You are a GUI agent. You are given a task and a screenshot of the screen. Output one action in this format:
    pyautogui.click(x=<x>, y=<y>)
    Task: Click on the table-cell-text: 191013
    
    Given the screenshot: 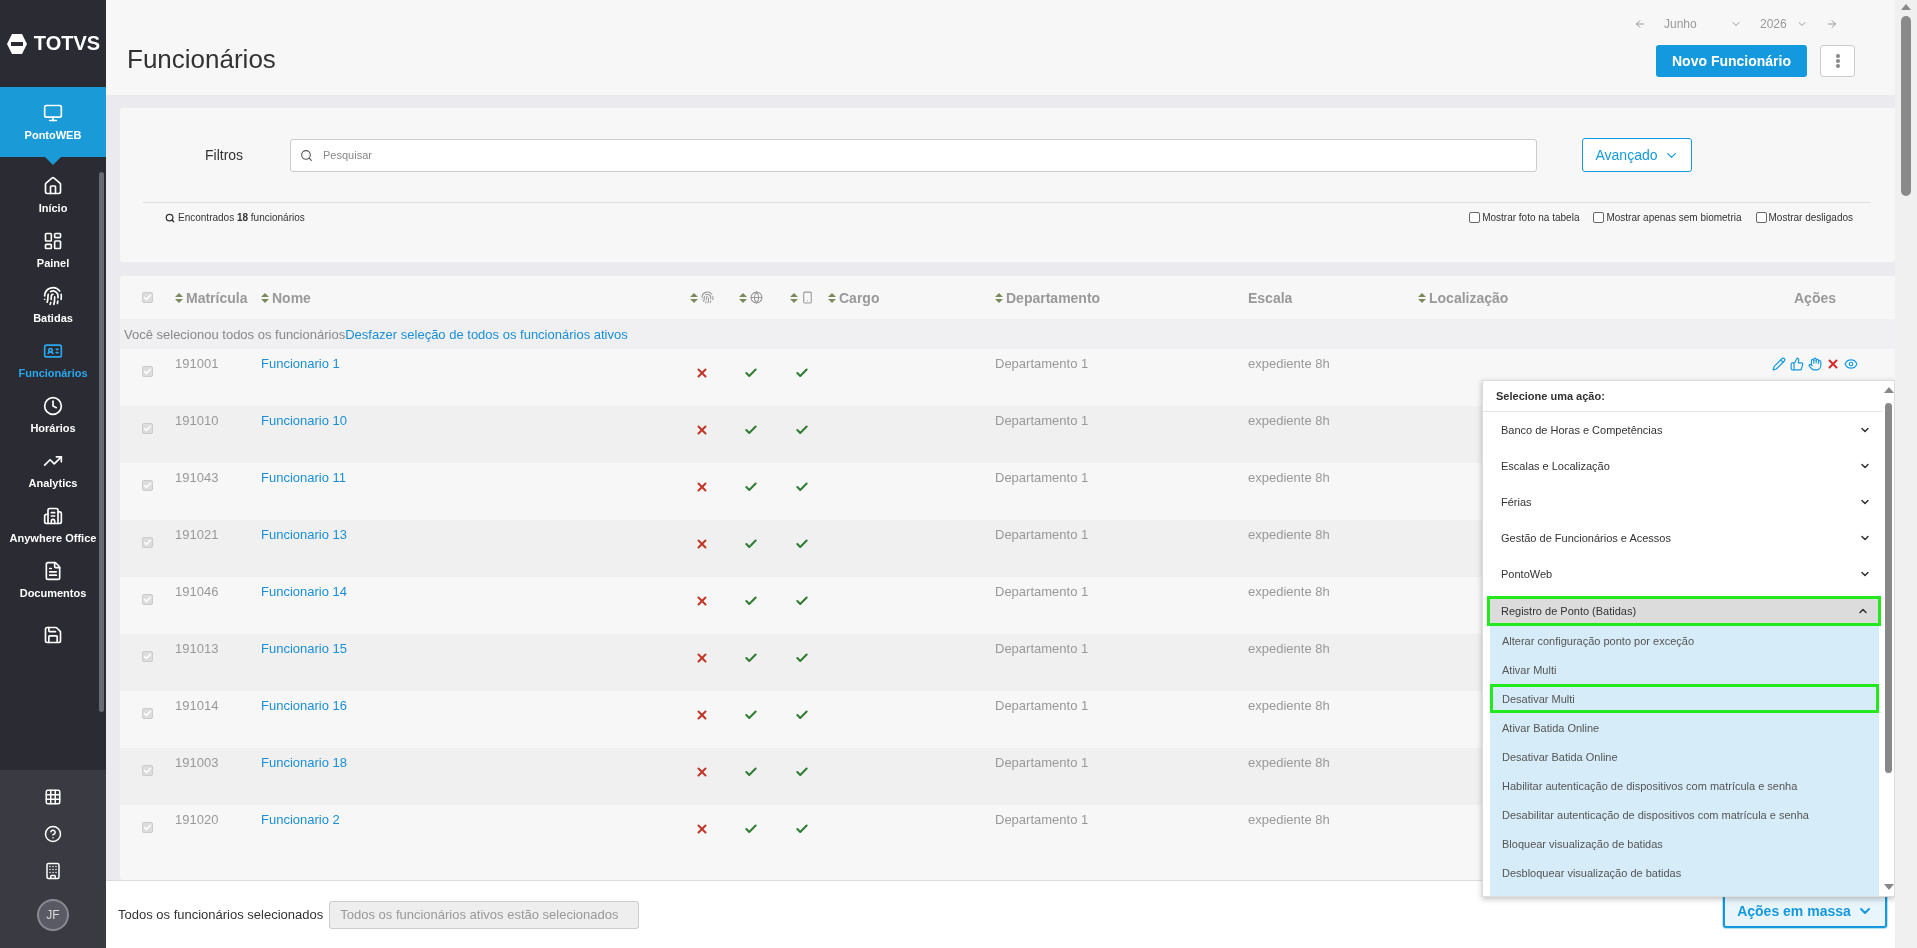 What is the action you would take?
    pyautogui.click(x=197, y=648)
    